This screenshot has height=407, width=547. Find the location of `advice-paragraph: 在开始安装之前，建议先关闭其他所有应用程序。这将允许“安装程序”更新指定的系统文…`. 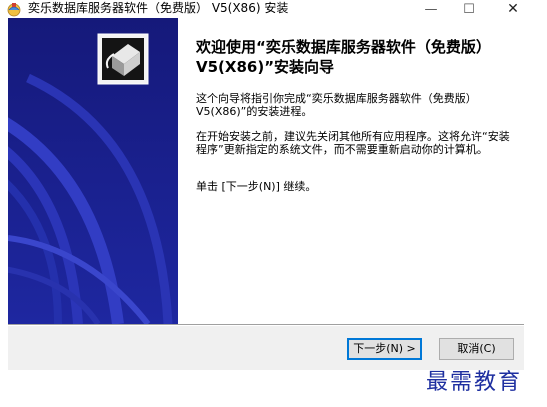

advice-paragraph: 在开始安装之前，建议先关闭其他所有应用程序。这将允许“安装程序”更新指定的系统文… is located at coordinates (353, 143).